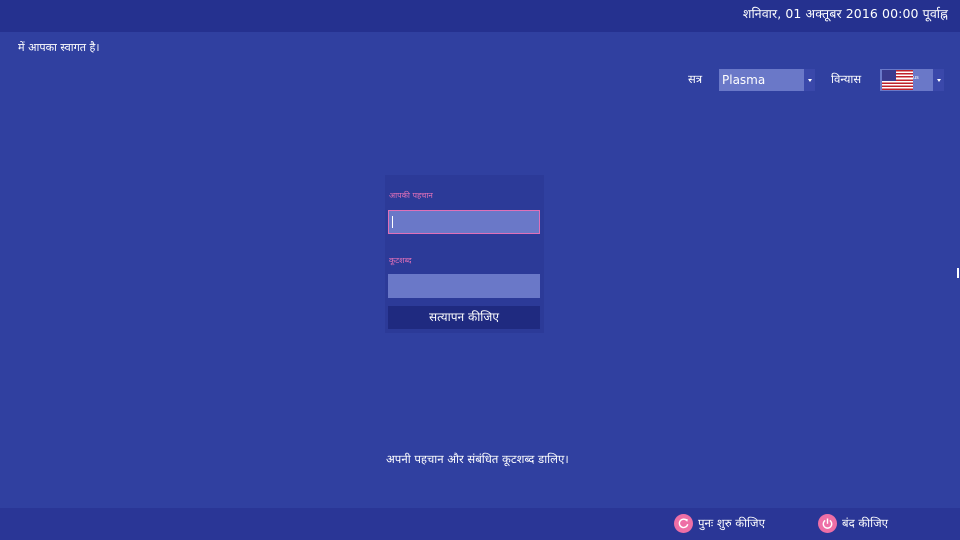 The image size is (960, 540). I want to click on text-caret, so click(392, 222).